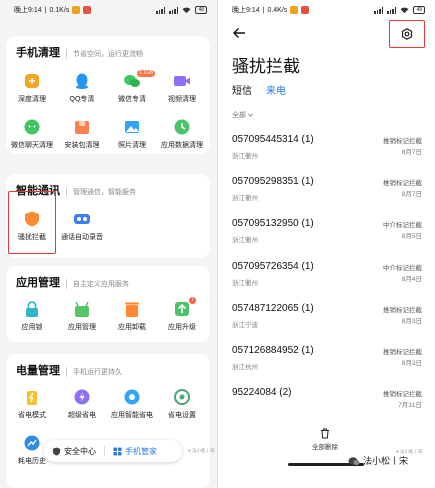 The image size is (435, 488). What do you see at coordinates (259, 89) in the screenshot?
I see `tab-bar: 短信 来电` at bounding box center [259, 89].